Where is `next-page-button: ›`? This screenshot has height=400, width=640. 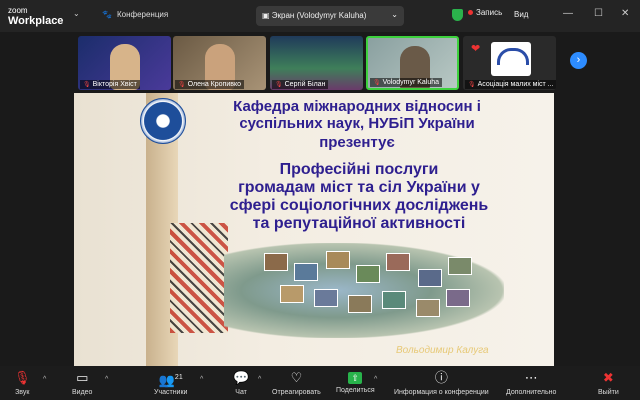 next-page-button: › is located at coordinates (578, 60).